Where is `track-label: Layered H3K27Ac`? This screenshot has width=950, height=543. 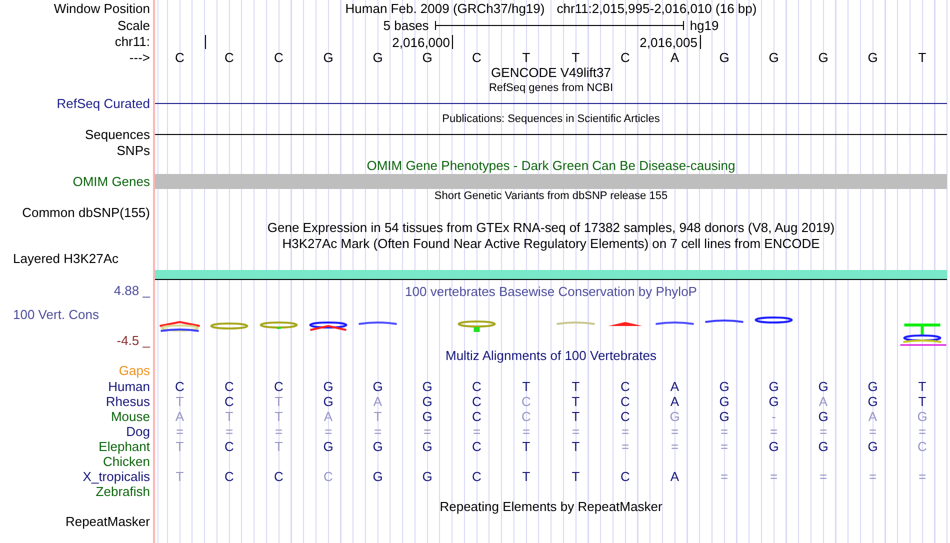 track-label: Layered H3K27Ac is located at coordinates (66, 258).